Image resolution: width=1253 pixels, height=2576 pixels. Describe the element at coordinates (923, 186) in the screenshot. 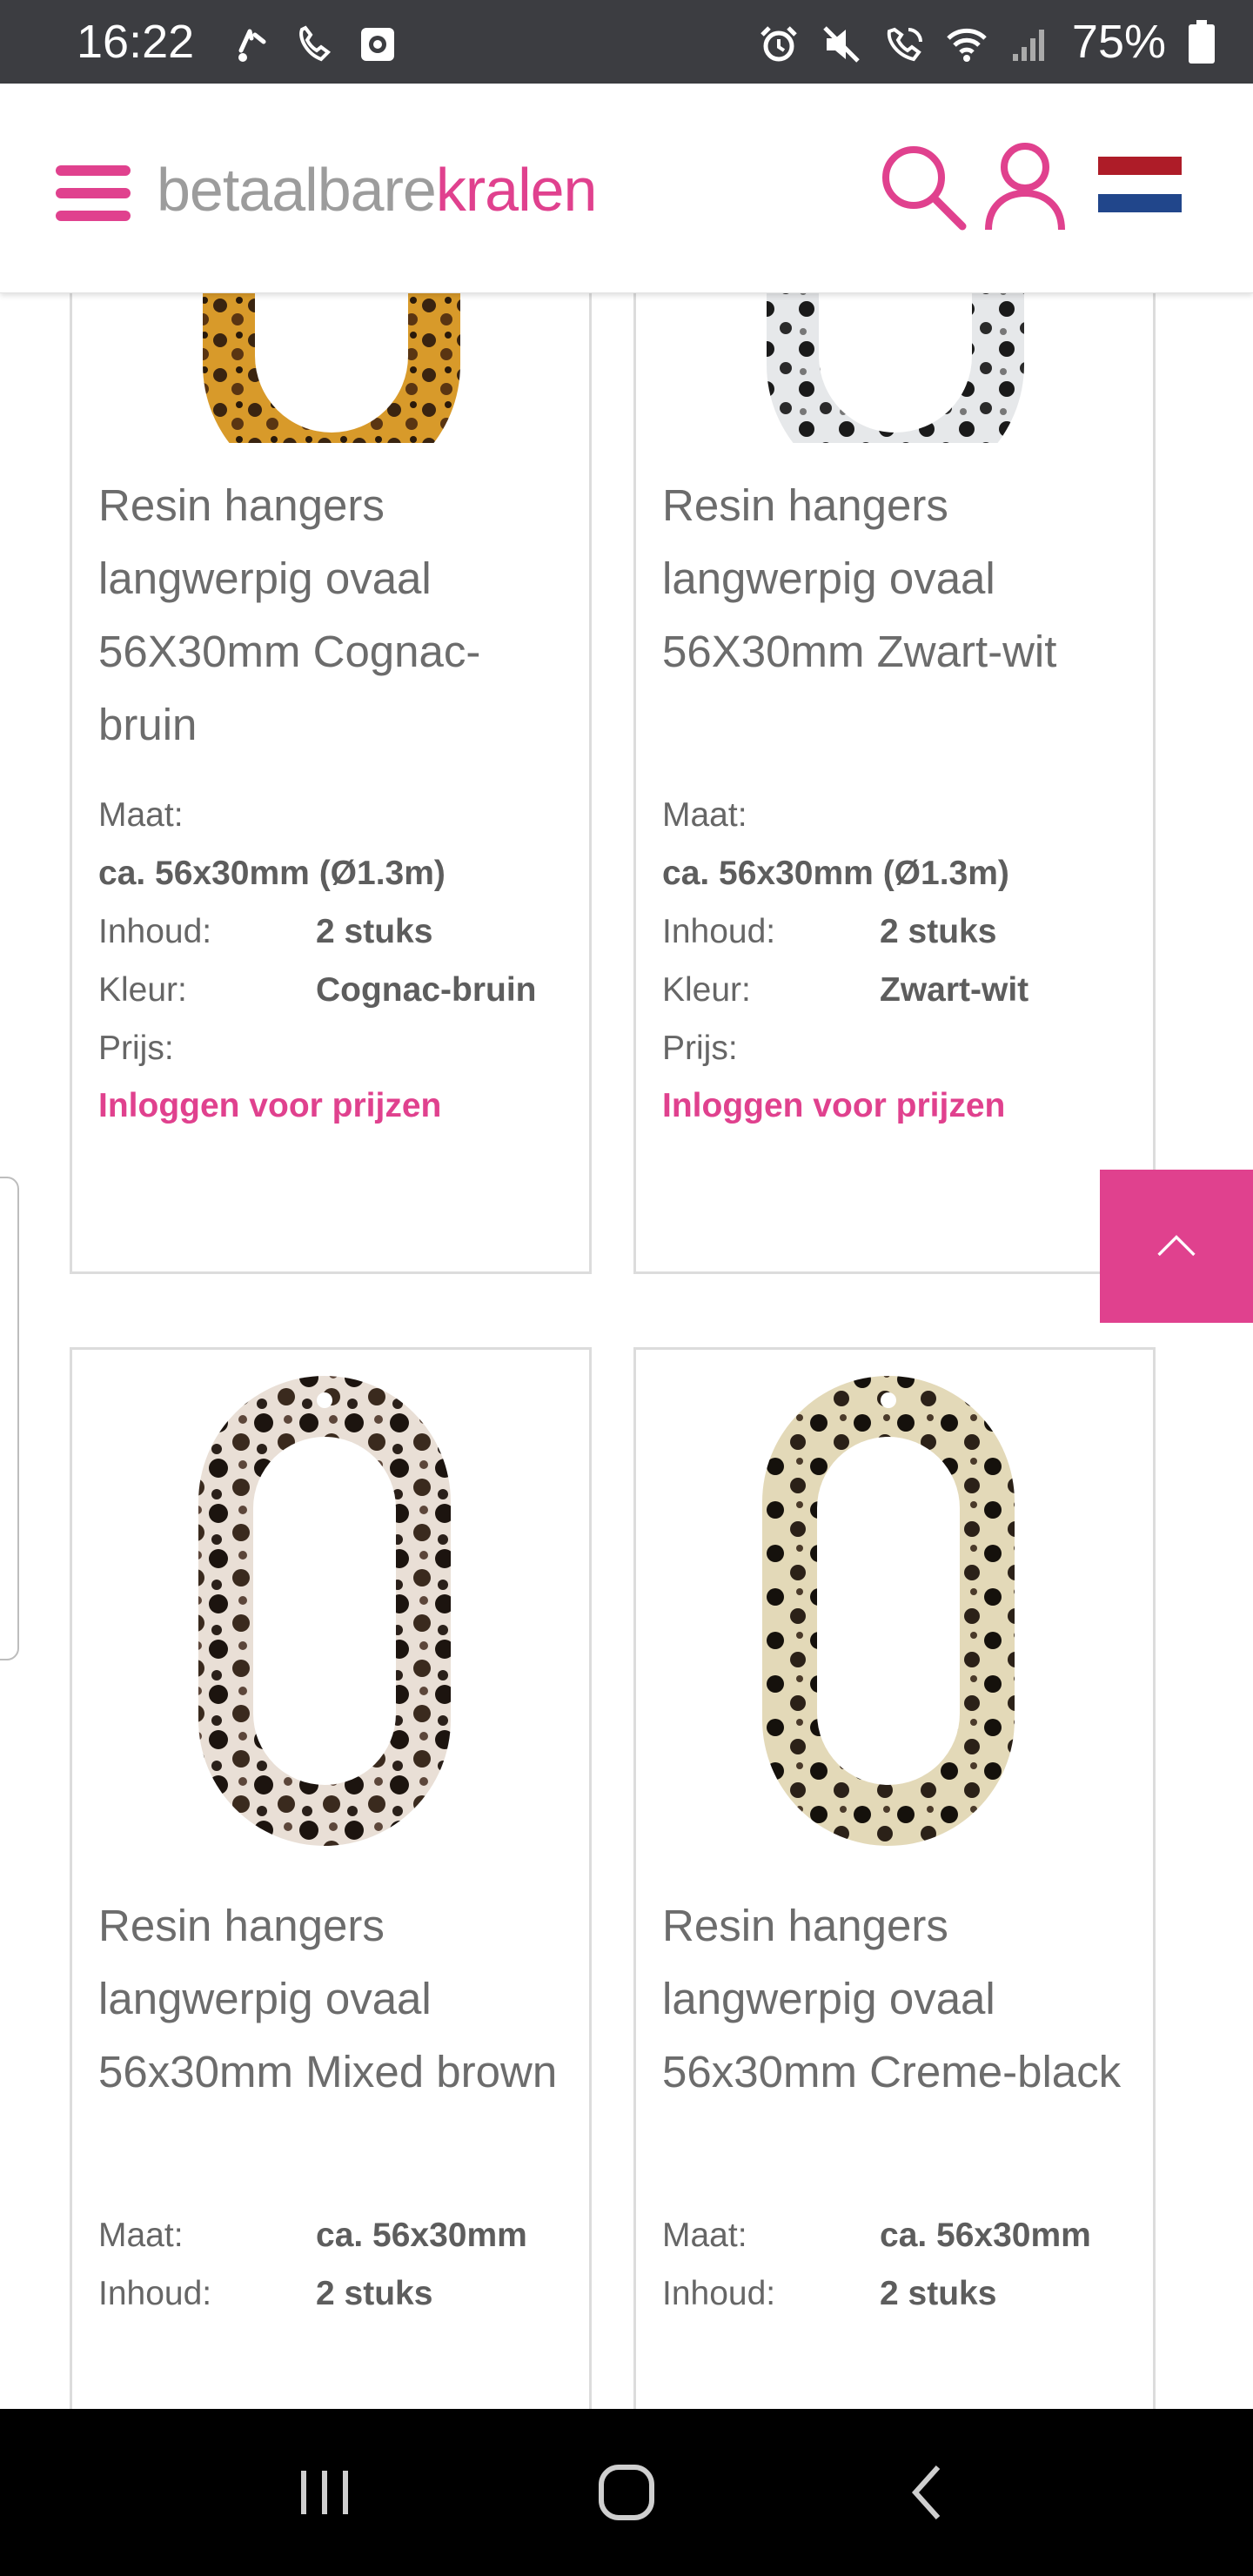

I see `search-icon` at that location.